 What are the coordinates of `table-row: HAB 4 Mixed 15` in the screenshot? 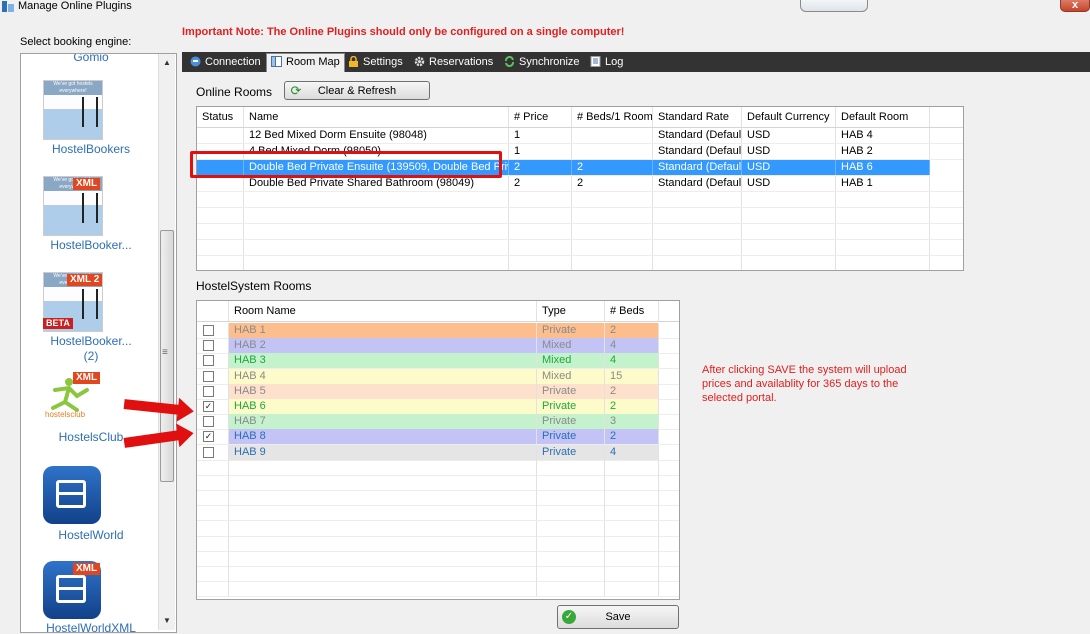 It's located at (438, 376).